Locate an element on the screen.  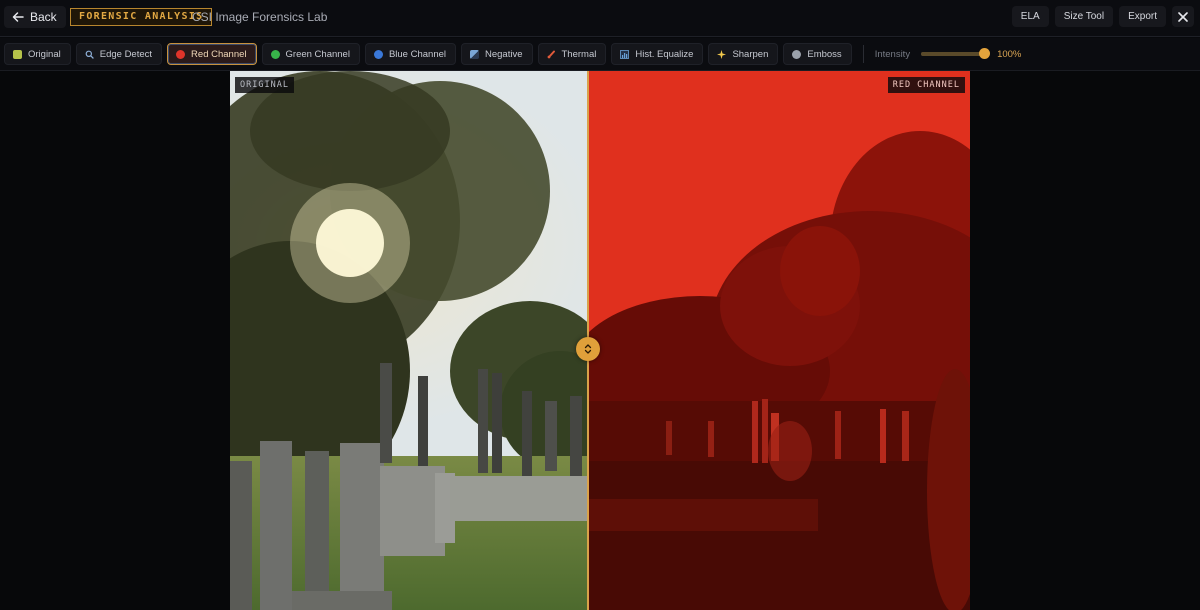
filter-red-channel-button: Red Channel is located at coordinates (212, 54).